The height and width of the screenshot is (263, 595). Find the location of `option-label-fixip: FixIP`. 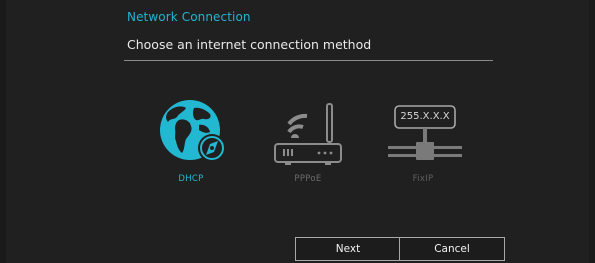

option-label-fixip: FixIP is located at coordinates (423, 179).